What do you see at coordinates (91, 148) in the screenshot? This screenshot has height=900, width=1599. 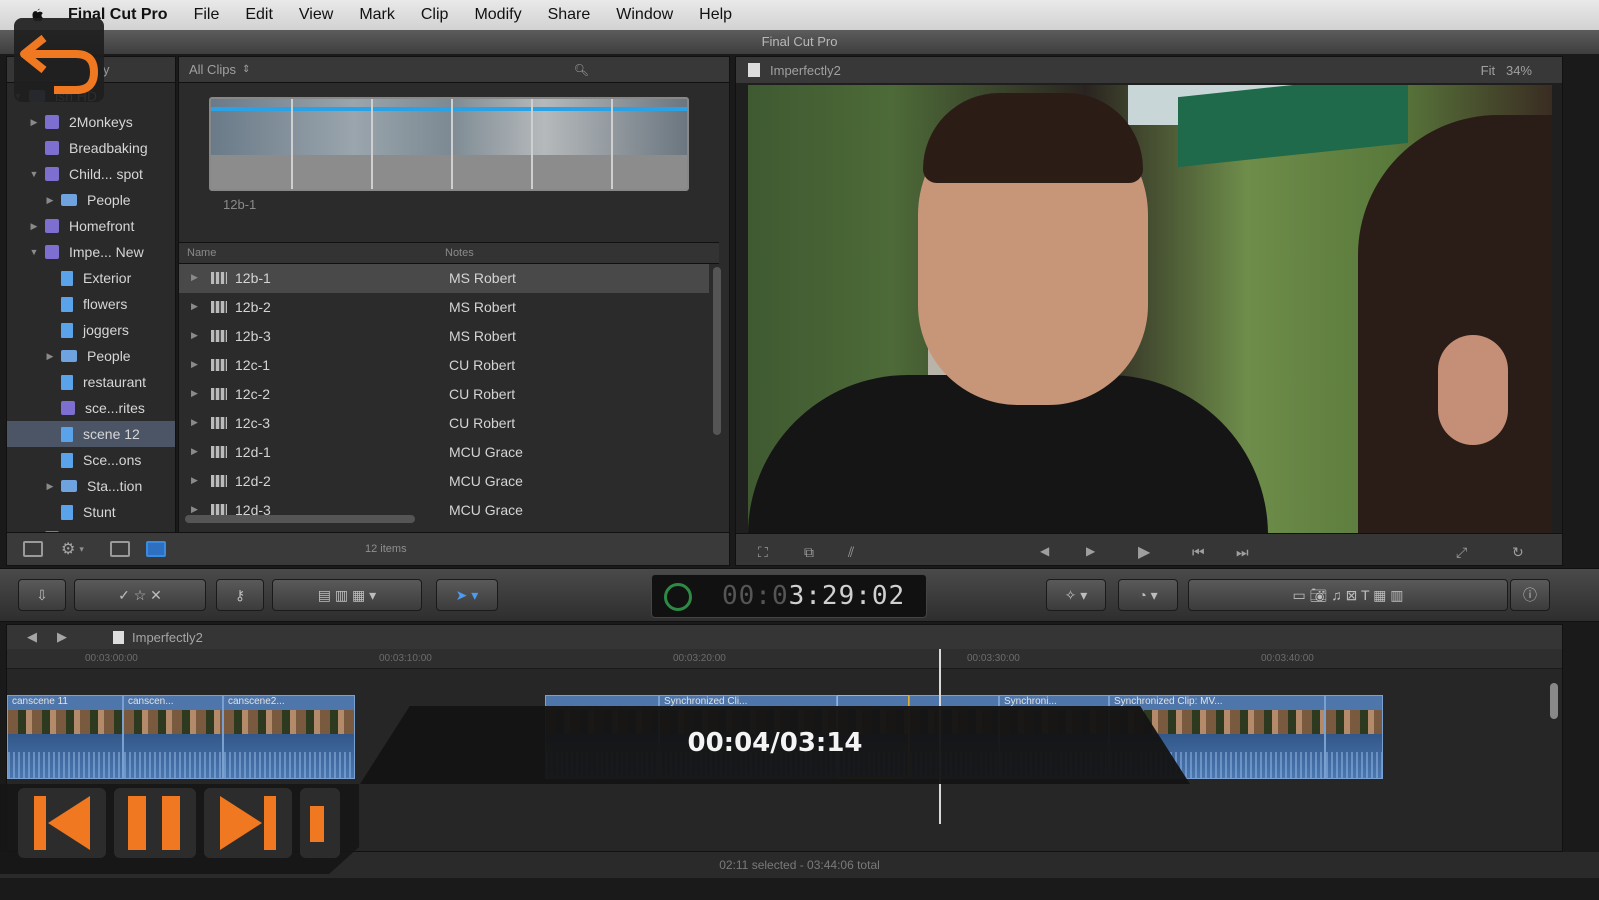 I see `library-item: Breadbaking` at bounding box center [91, 148].